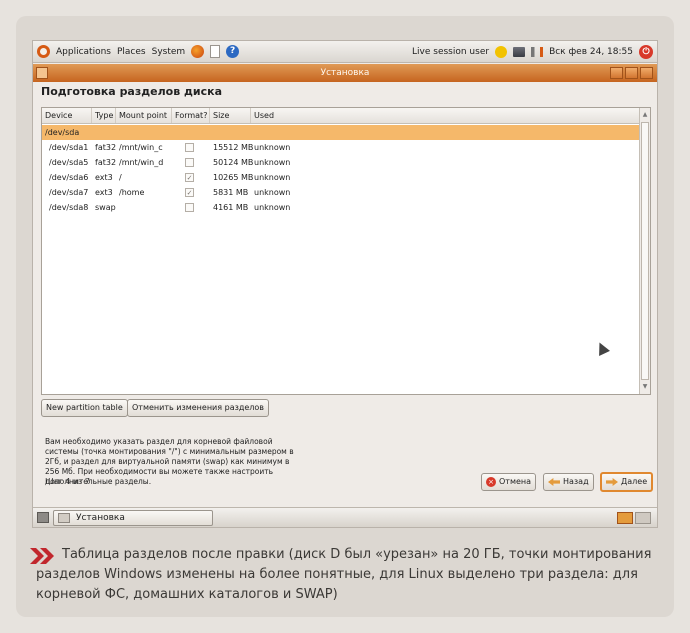  Describe the element at coordinates (64, 518) in the screenshot. I see `installer-icon` at that location.